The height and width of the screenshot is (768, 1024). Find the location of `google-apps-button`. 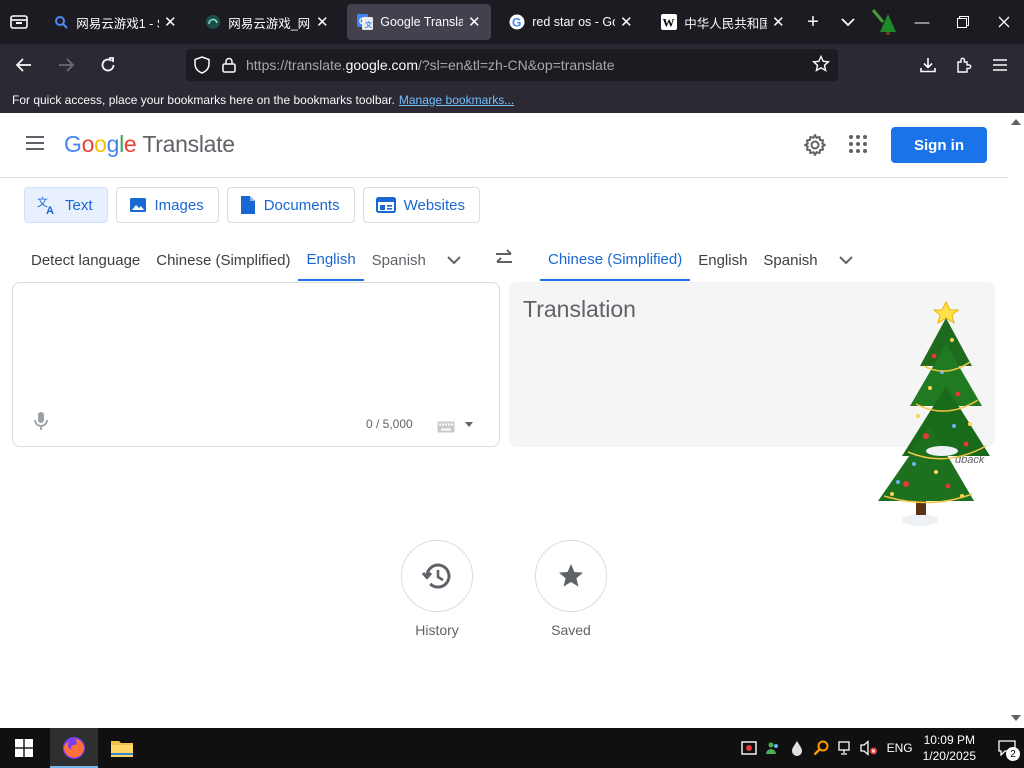

google-apps-button is located at coordinates (858, 146).